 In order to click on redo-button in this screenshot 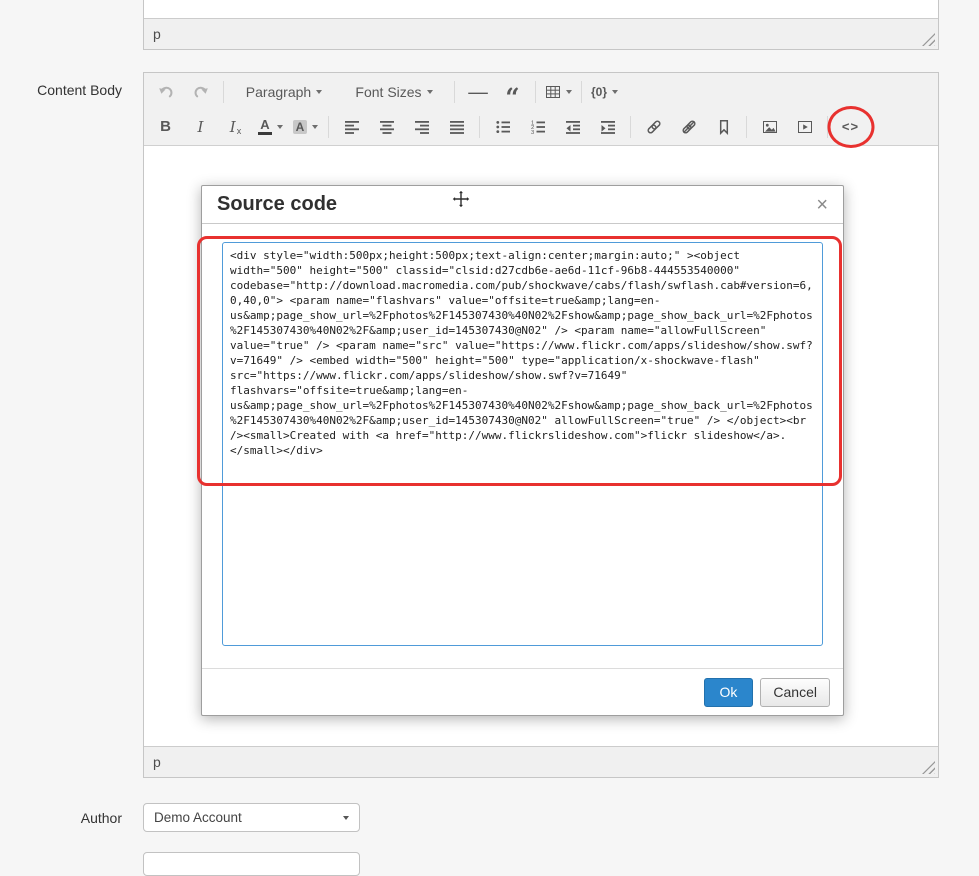, I will do `click(200, 91)`.